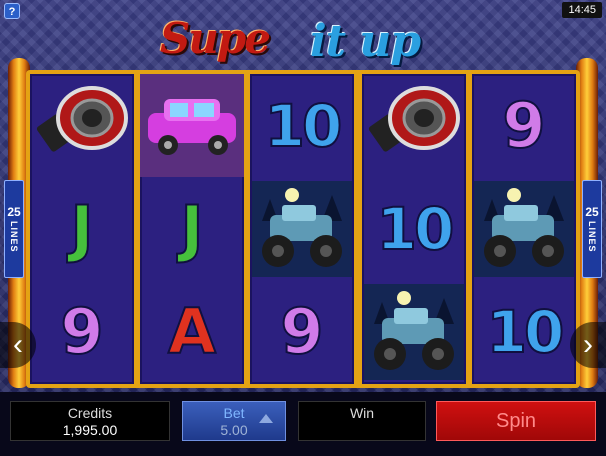 Image resolution: width=606 pixels, height=456 pixels. What do you see at coordinates (90, 430) in the screenshot?
I see `credits-value: 1,995.00` at bounding box center [90, 430].